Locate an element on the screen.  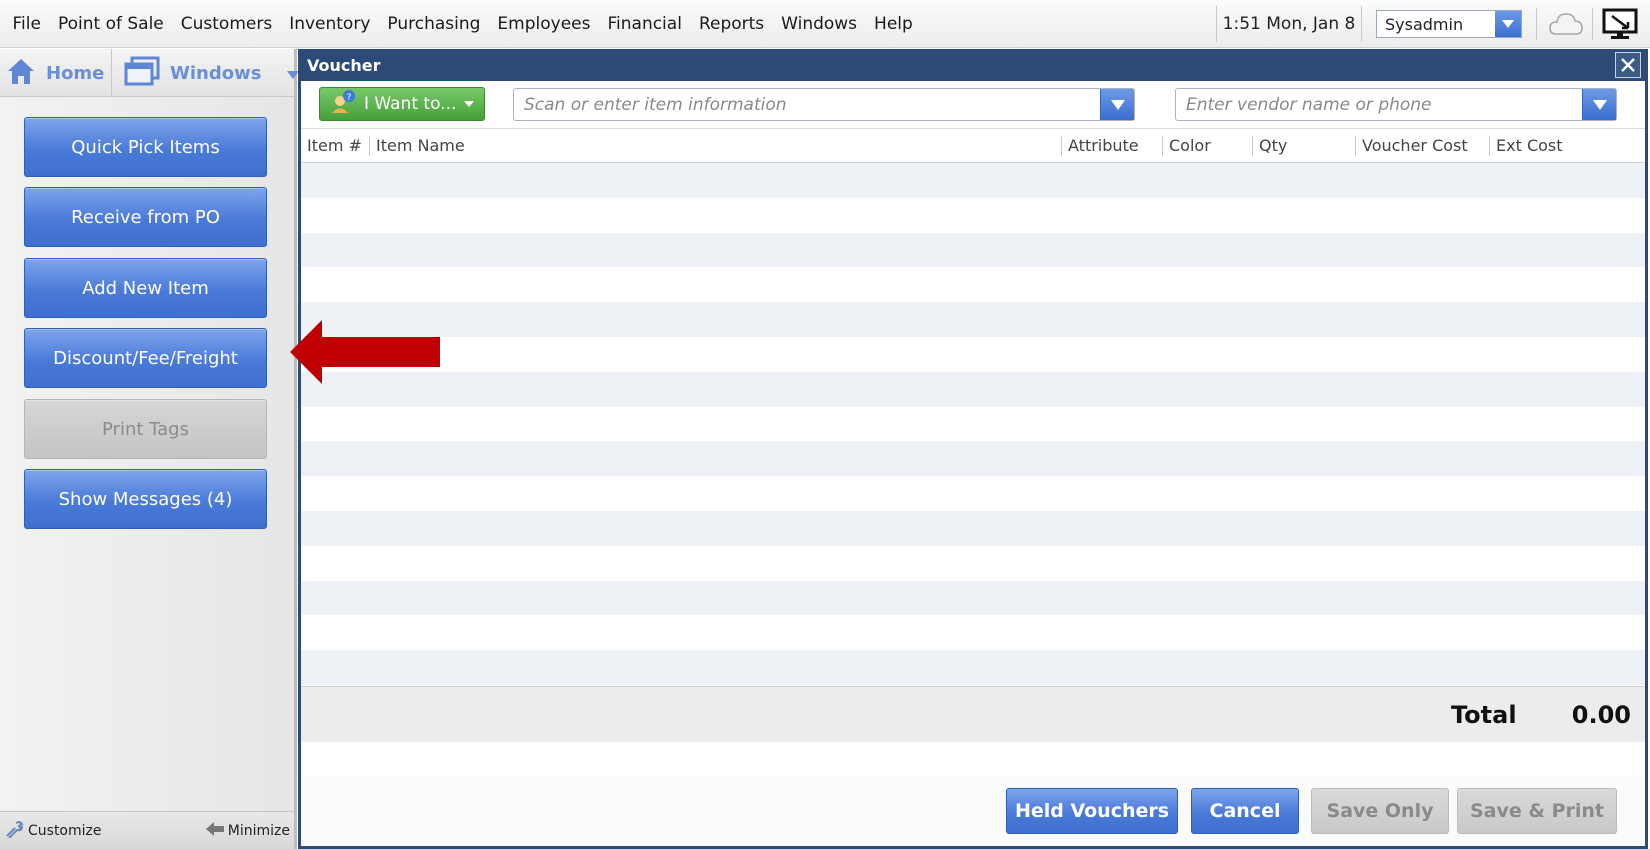
item-search is located at coordinates (824, 104).